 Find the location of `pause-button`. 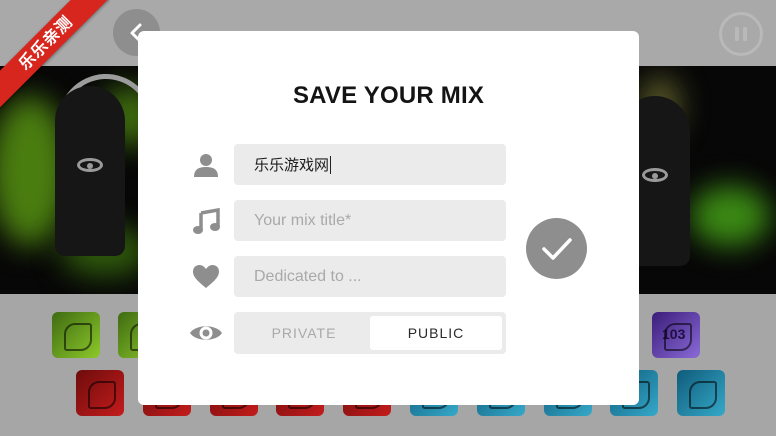

pause-button is located at coordinates (741, 34).